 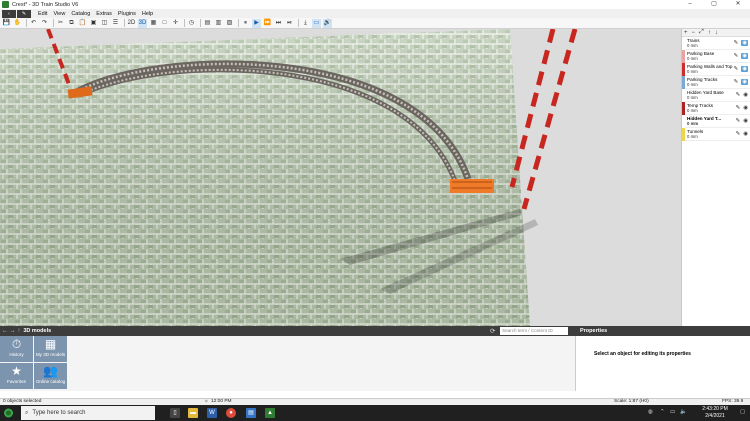 I want to click on play-icon: ▶, so click(x=256, y=23).